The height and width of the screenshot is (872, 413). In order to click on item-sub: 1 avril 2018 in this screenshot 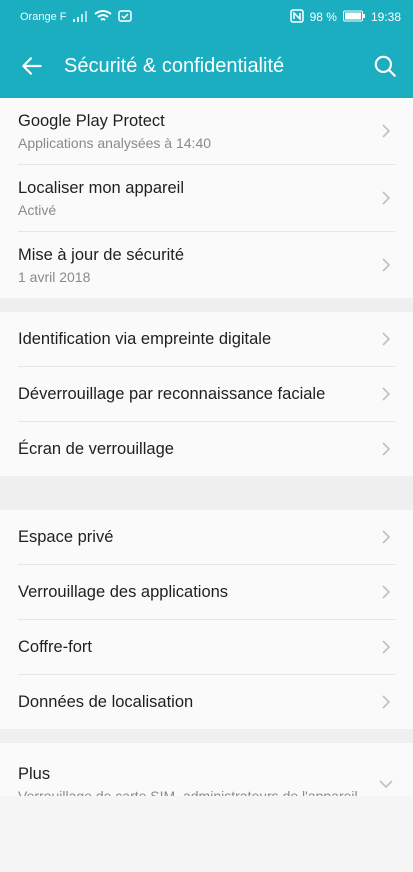, I will do `click(54, 276)`.